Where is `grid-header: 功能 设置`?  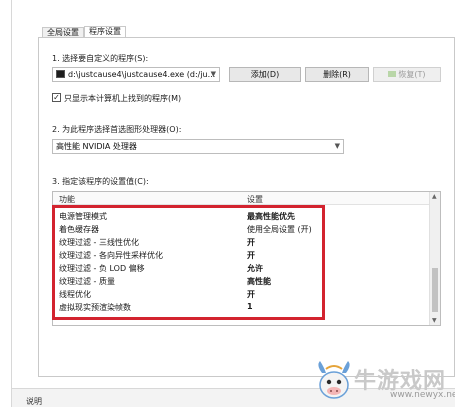 grid-header: 功能 设置 is located at coordinates (241, 198).